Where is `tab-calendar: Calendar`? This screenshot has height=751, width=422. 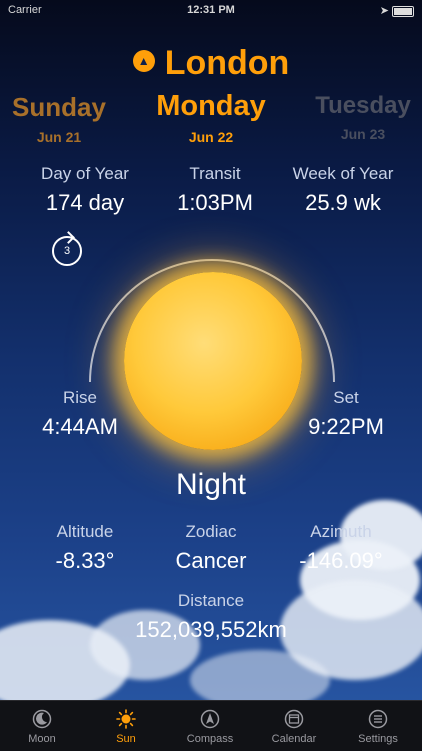
tab-calendar: Calendar is located at coordinates (294, 726).